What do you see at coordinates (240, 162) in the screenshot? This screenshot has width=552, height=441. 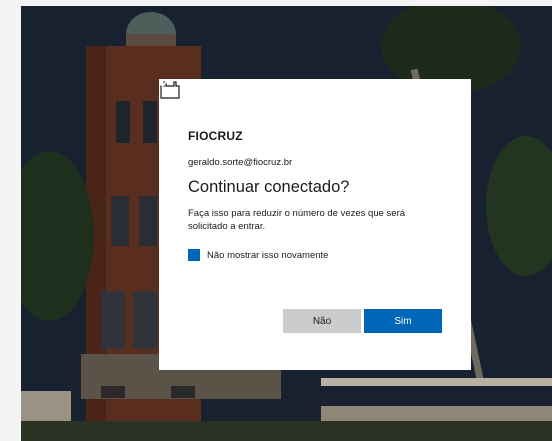 I see `account-email: geraldo.sorte@fiocruz.br` at bounding box center [240, 162].